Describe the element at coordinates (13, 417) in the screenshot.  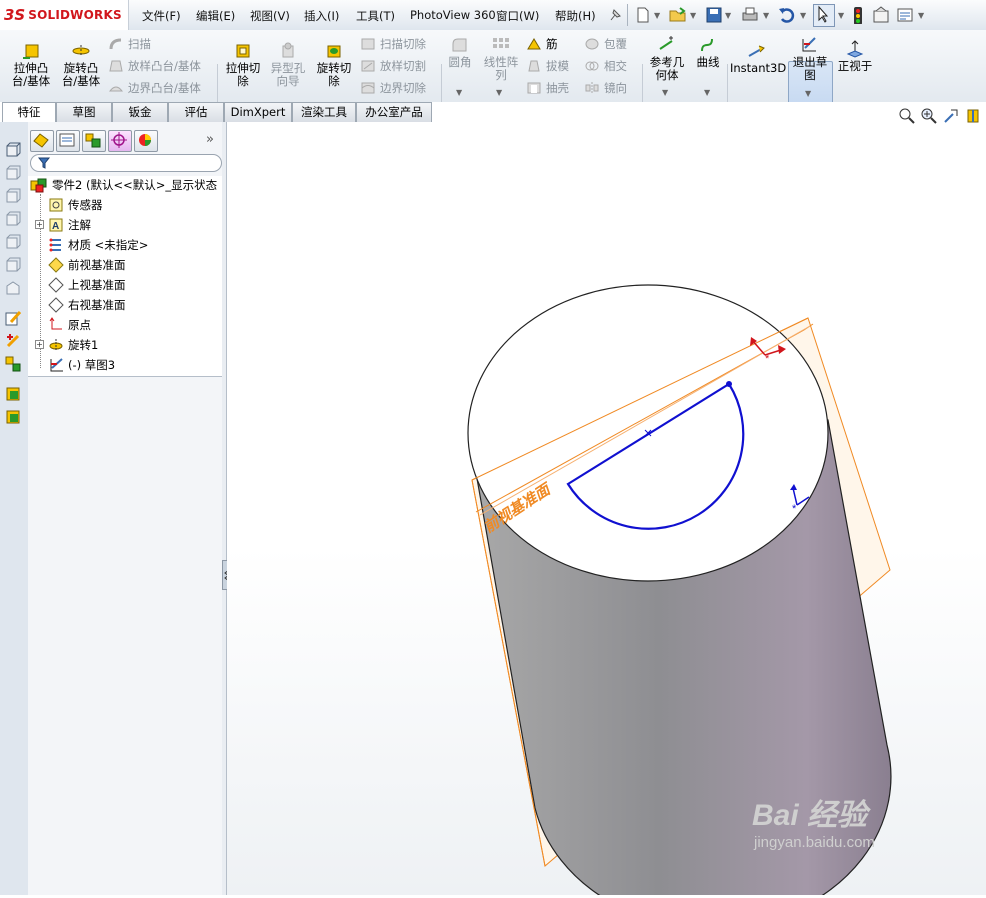
I see `assembly-tool-icon` at that location.